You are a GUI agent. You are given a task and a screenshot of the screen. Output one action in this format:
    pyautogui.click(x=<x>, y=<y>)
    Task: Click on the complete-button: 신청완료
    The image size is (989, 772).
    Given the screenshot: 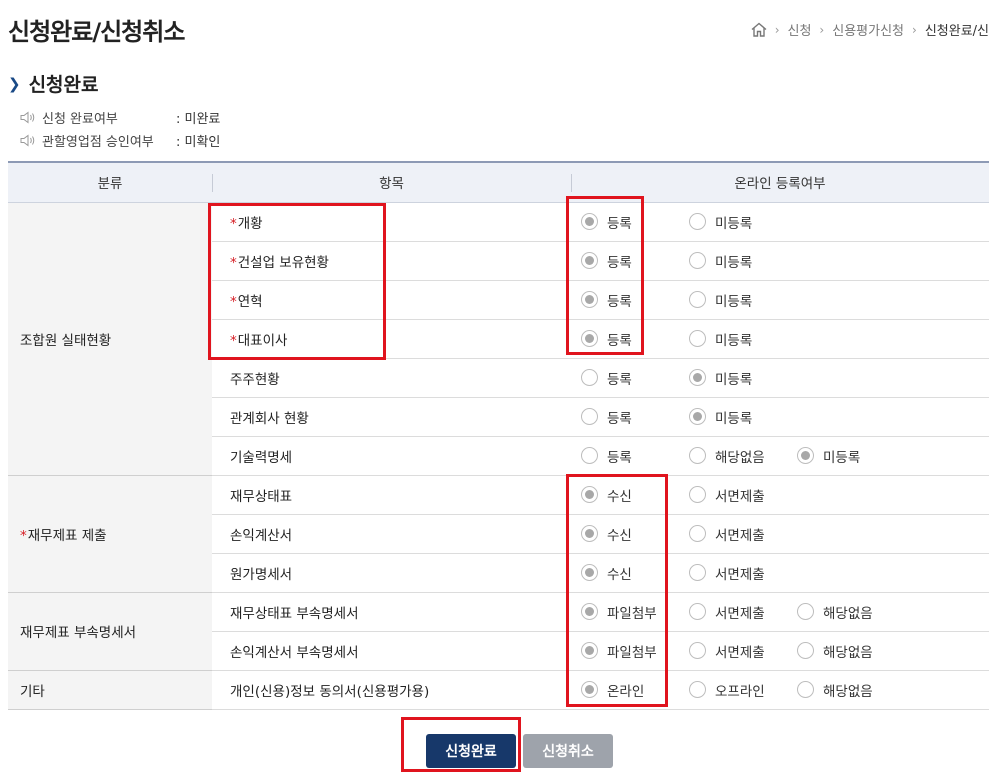 What is the action you would take?
    pyautogui.click(x=471, y=751)
    